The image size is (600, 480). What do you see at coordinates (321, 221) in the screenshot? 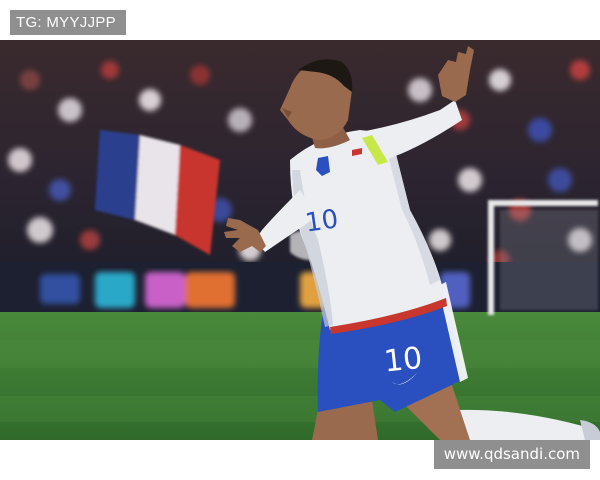
I see `jersey-number: 10` at bounding box center [321, 221].